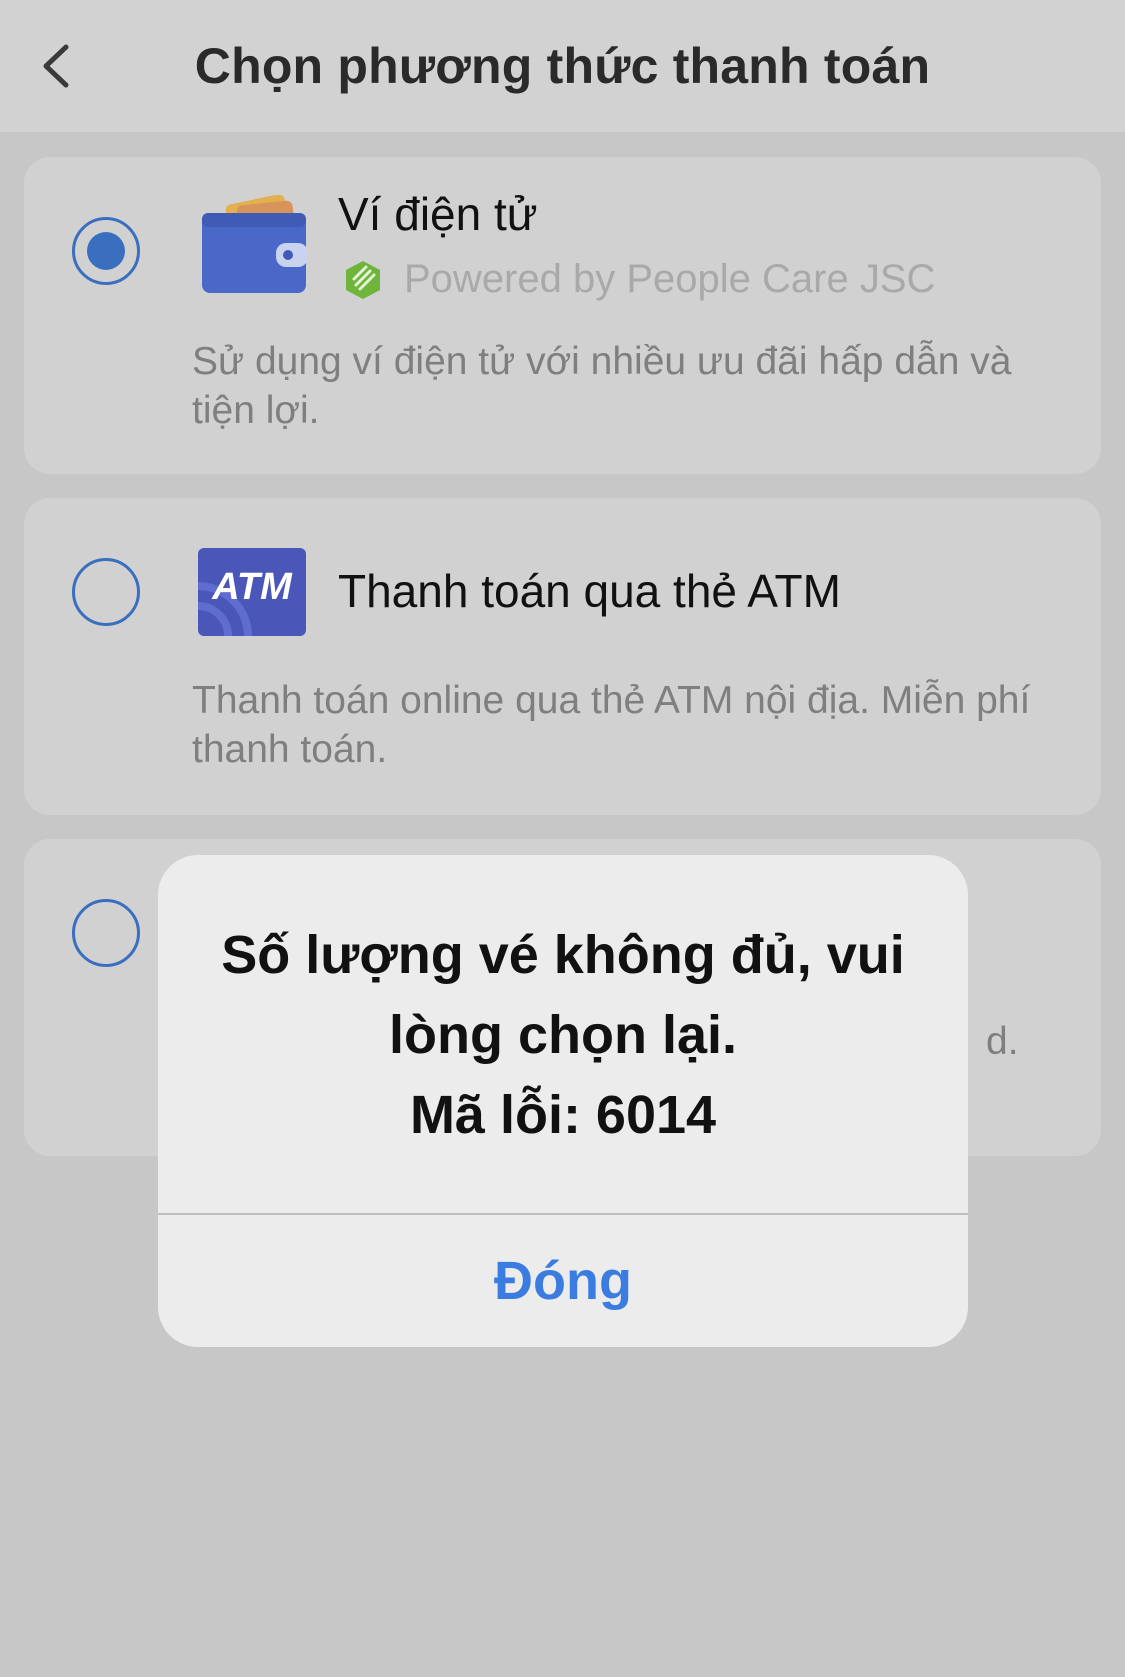 This screenshot has width=1125, height=1677. What do you see at coordinates (563, 1281) in the screenshot?
I see `close-button: Đóng` at bounding box center [563, 1281].